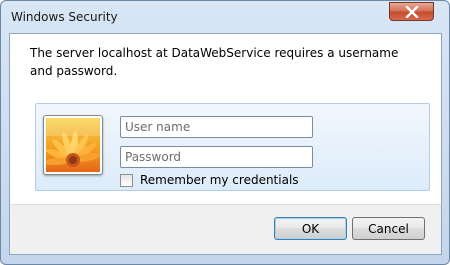  I want to click on window-title: Windows Security, so click(64, 17).